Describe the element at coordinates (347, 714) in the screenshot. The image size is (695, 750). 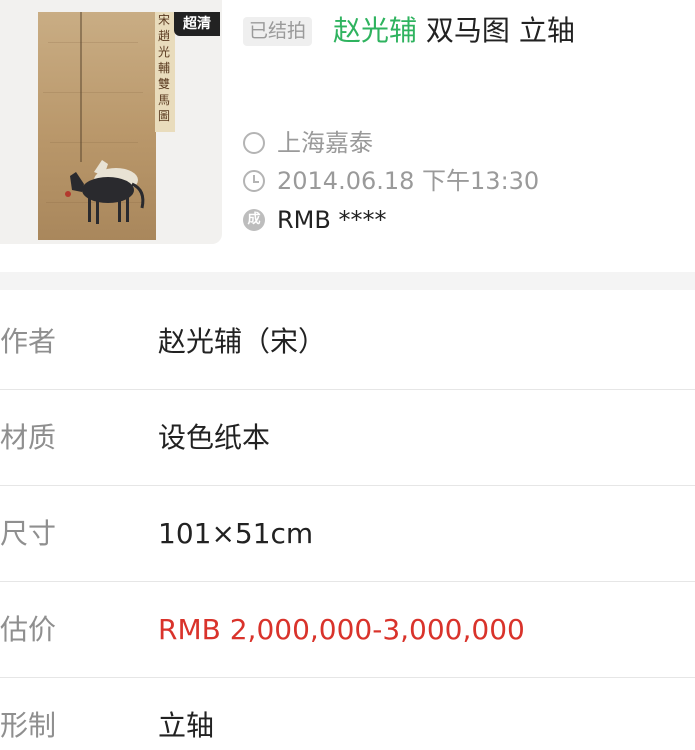
I see `detail-row-format: 形制 立轴` at that location.